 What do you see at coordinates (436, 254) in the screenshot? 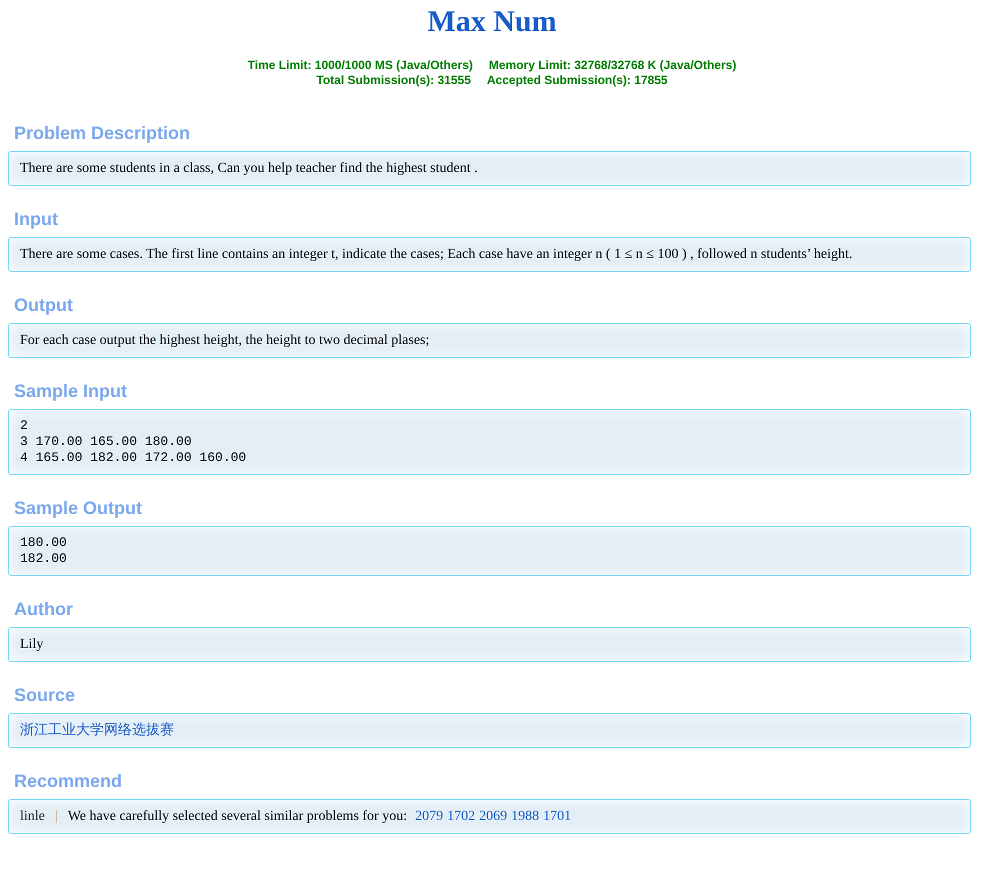
I see `body-text: There are some cases. The first line contains an integer t, indicate the cases; Each case have an integer n ( 1 ≤ n ≤ 100 ) , followed n students’ height.` at bounding box center [436, 254].